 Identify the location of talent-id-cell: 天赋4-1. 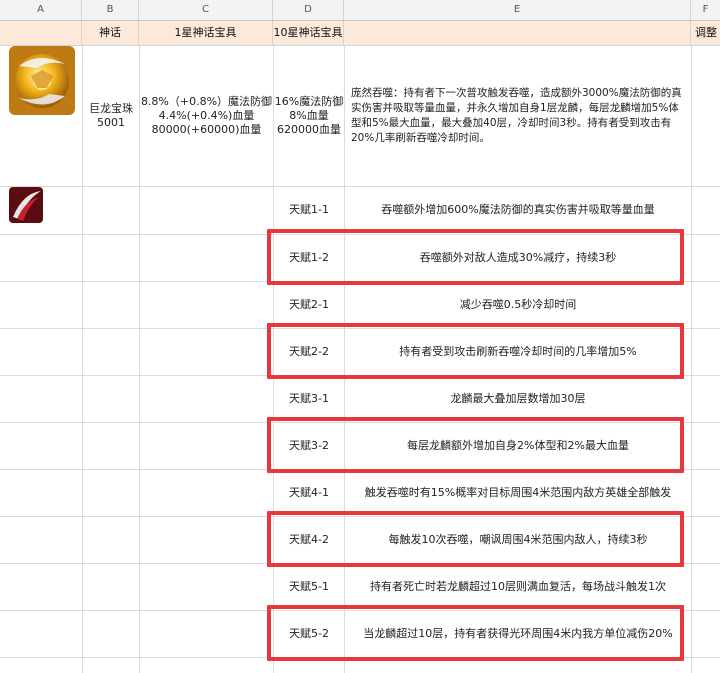
(309, 493).